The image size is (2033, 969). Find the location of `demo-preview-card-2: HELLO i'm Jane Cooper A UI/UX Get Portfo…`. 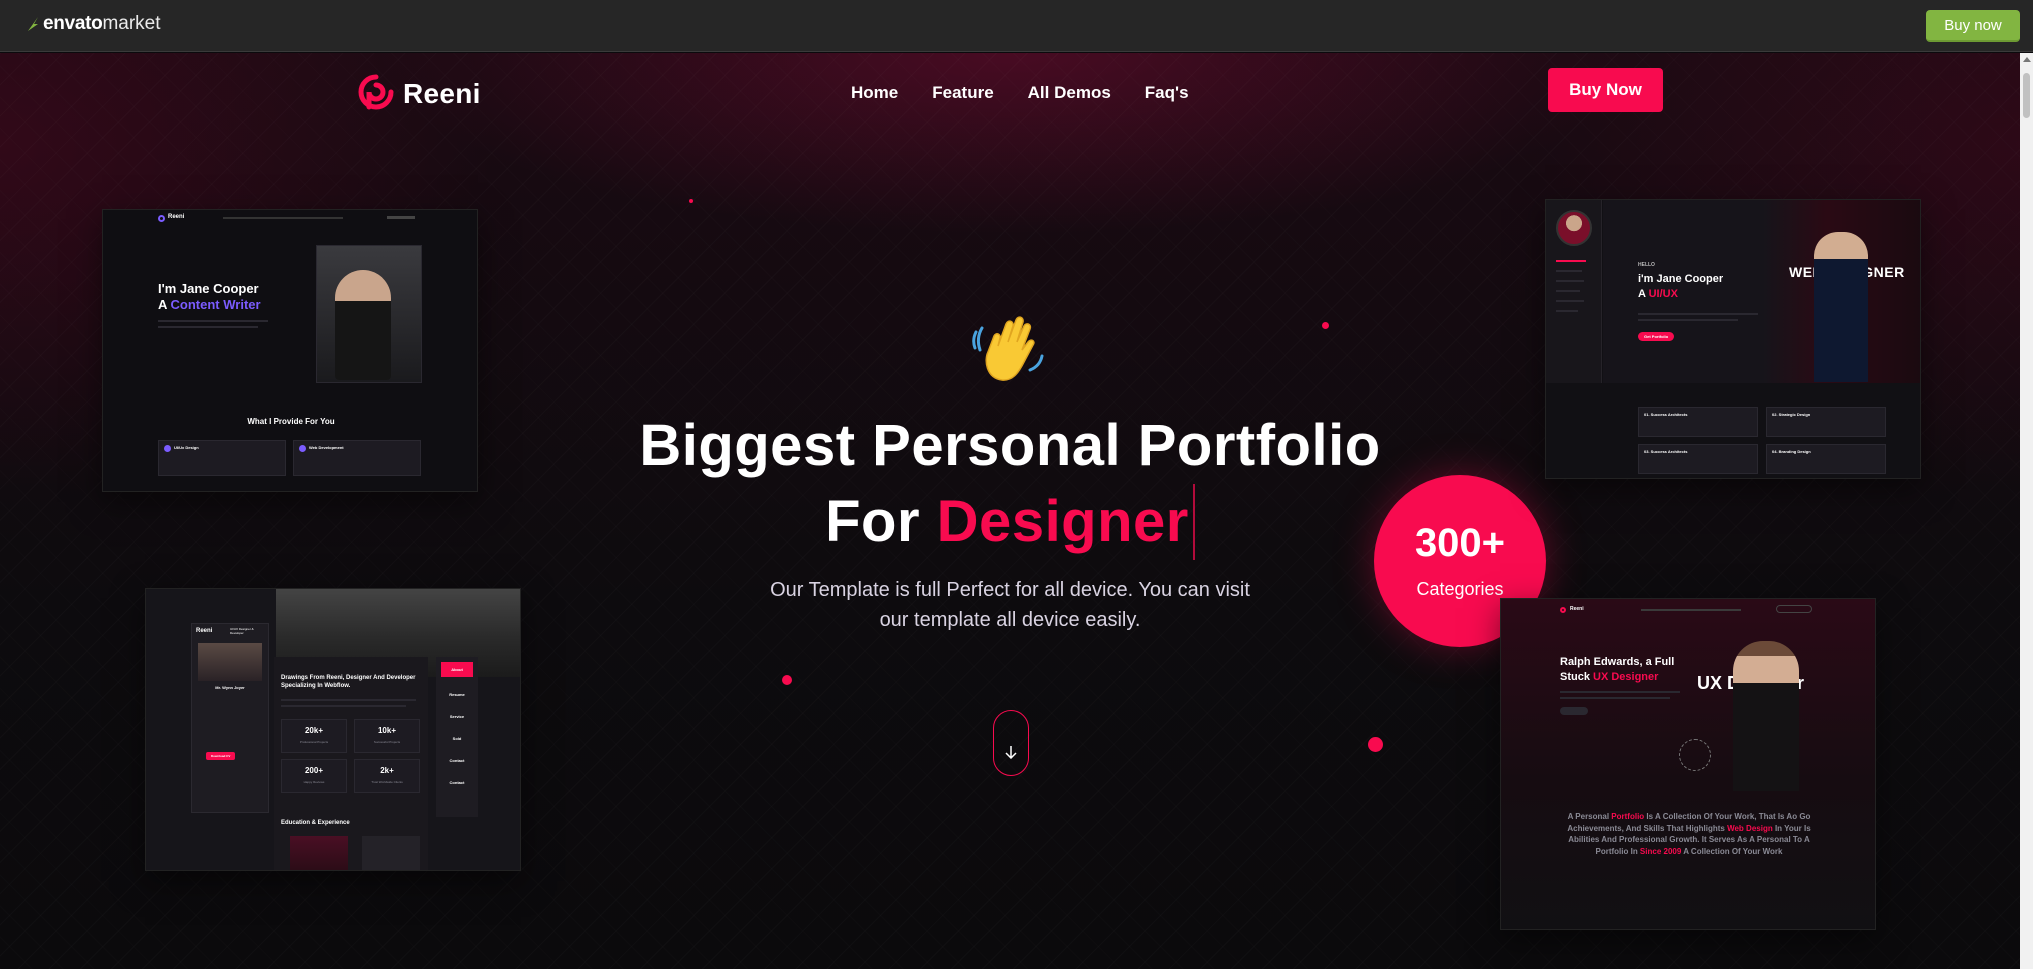

demo-preview-card-2: HELLO i'm Jane Cooper A UI/UX Get Portfo… is located at coordinates (1733, 339).